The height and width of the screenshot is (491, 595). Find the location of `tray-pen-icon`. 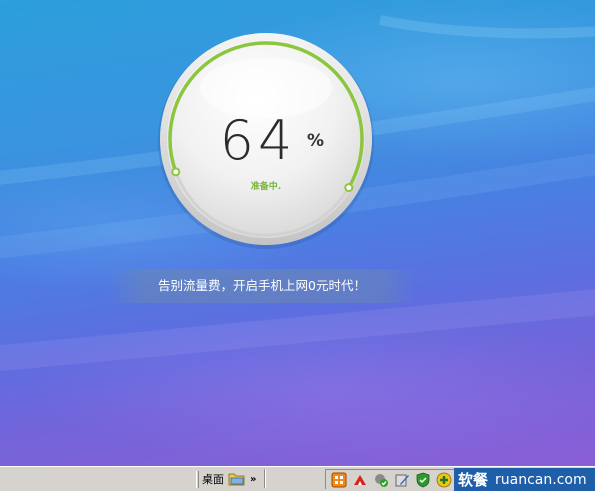

tray-pen-icon is located at coordinates (402, 480).